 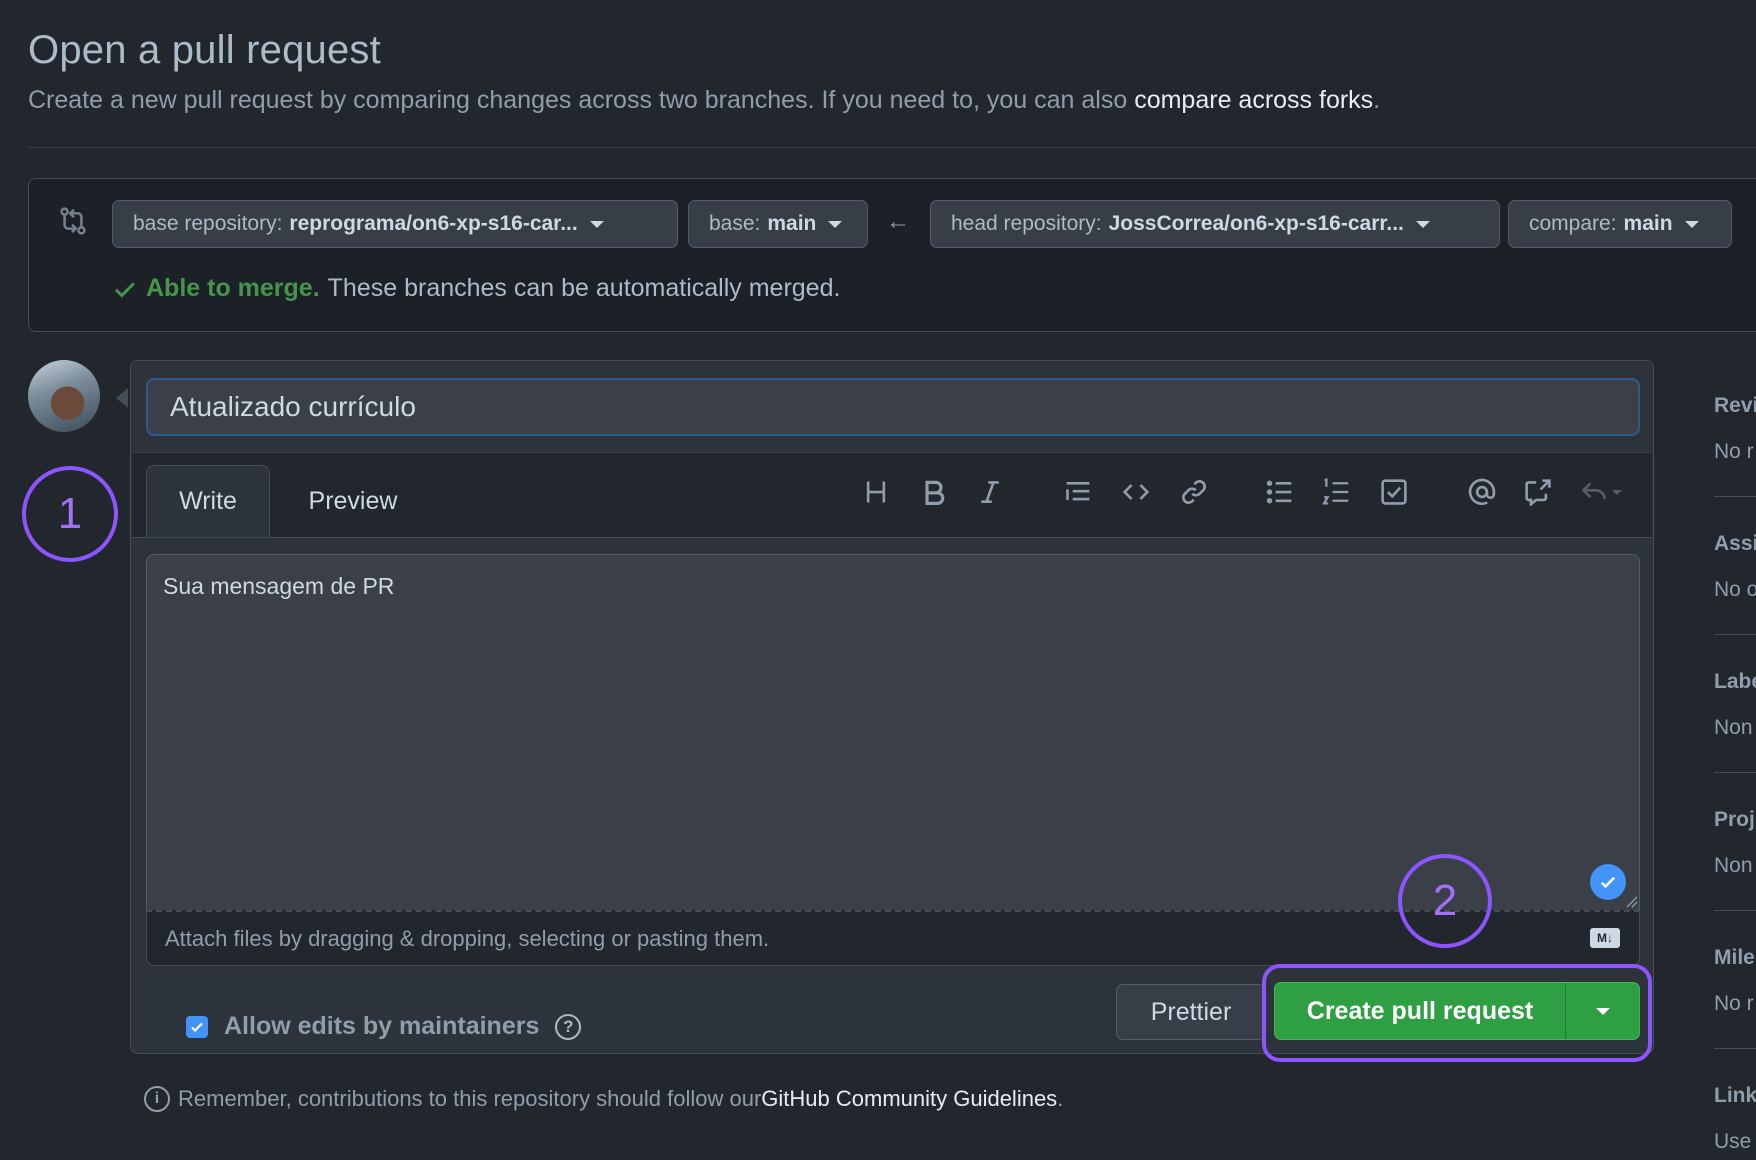 I want to click on cross-reference-icon, so click(x=1538, y=492).